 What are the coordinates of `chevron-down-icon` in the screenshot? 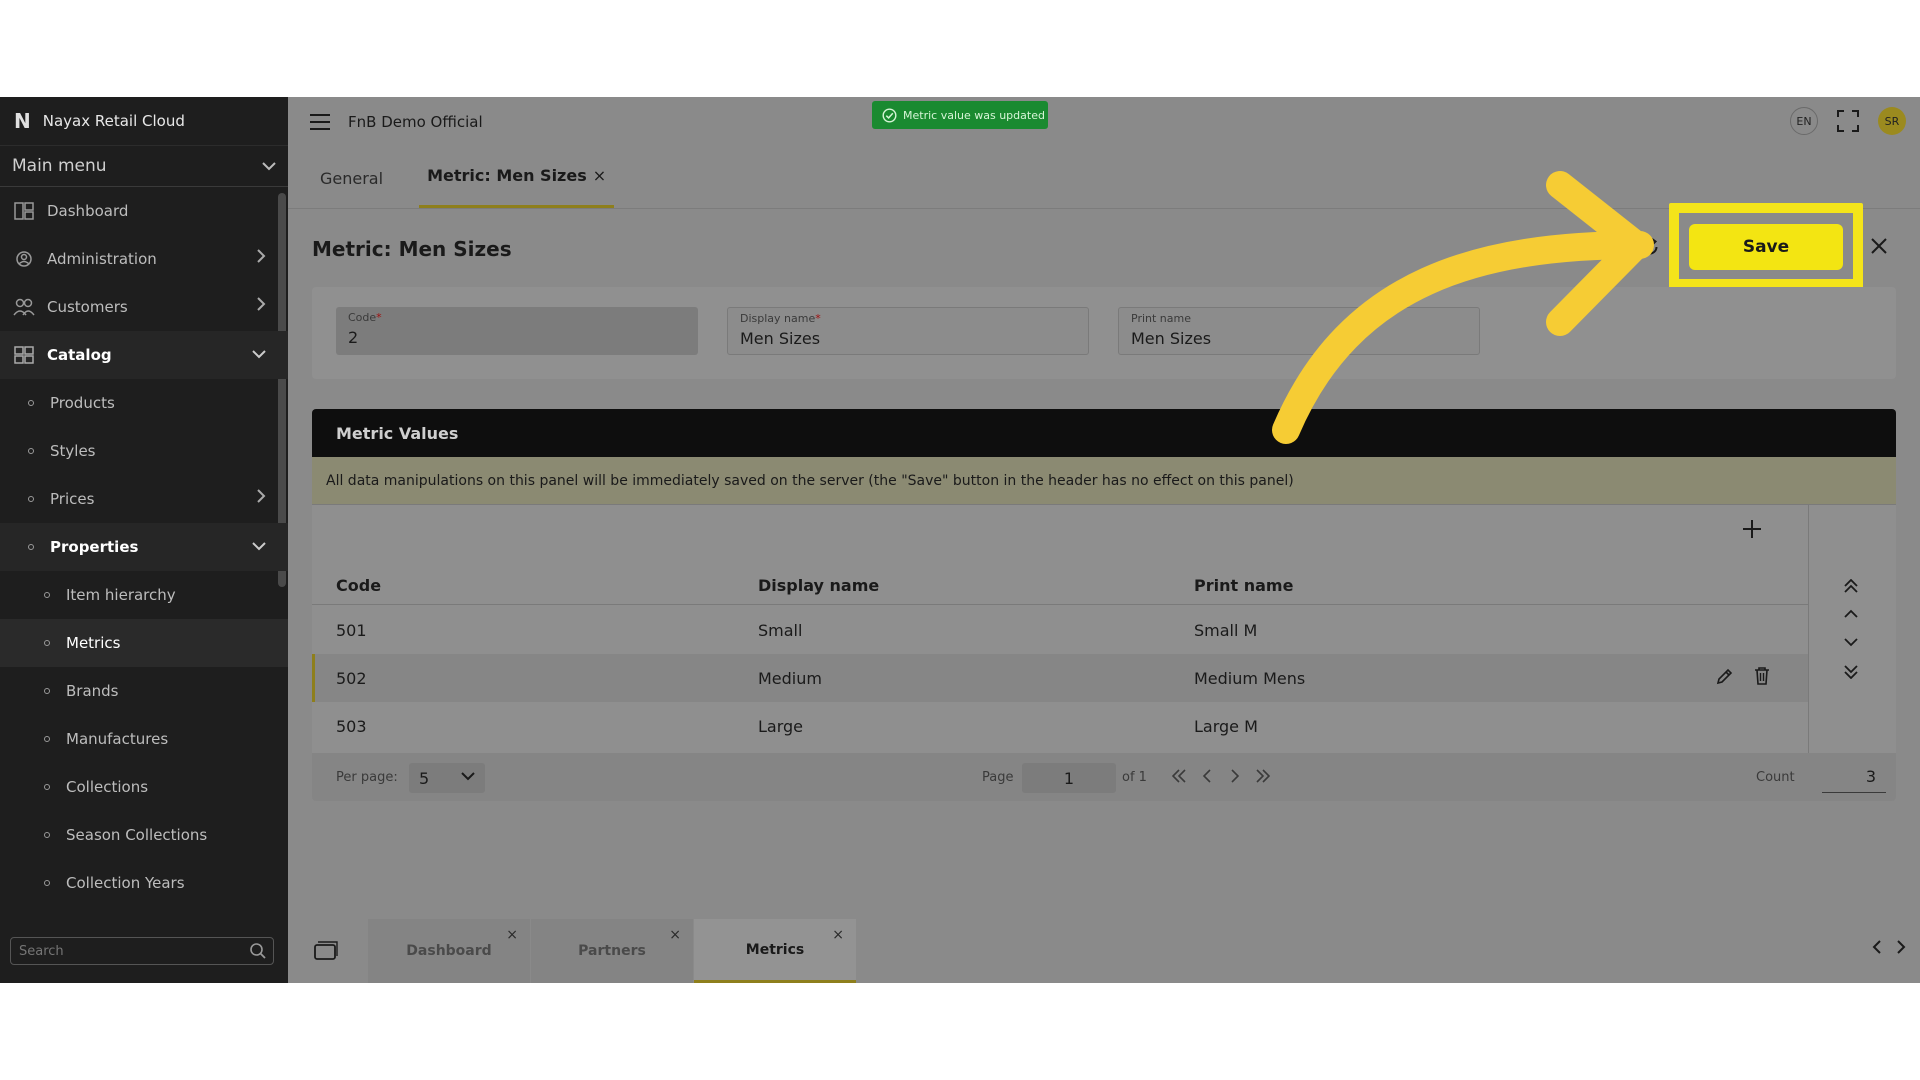 It's located at (269, 166).